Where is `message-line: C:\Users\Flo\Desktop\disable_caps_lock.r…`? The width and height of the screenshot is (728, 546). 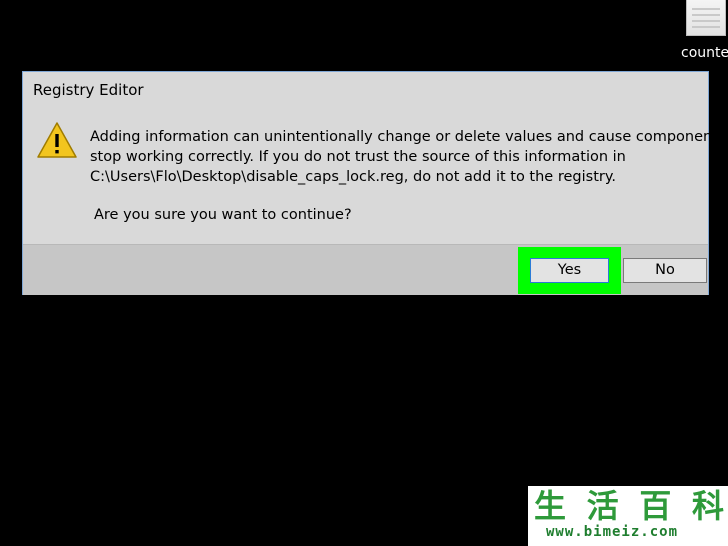 message-line: C:\Users\Flo\Desktop\disable_caps_lock.r… is located at coordinates (353, 177).